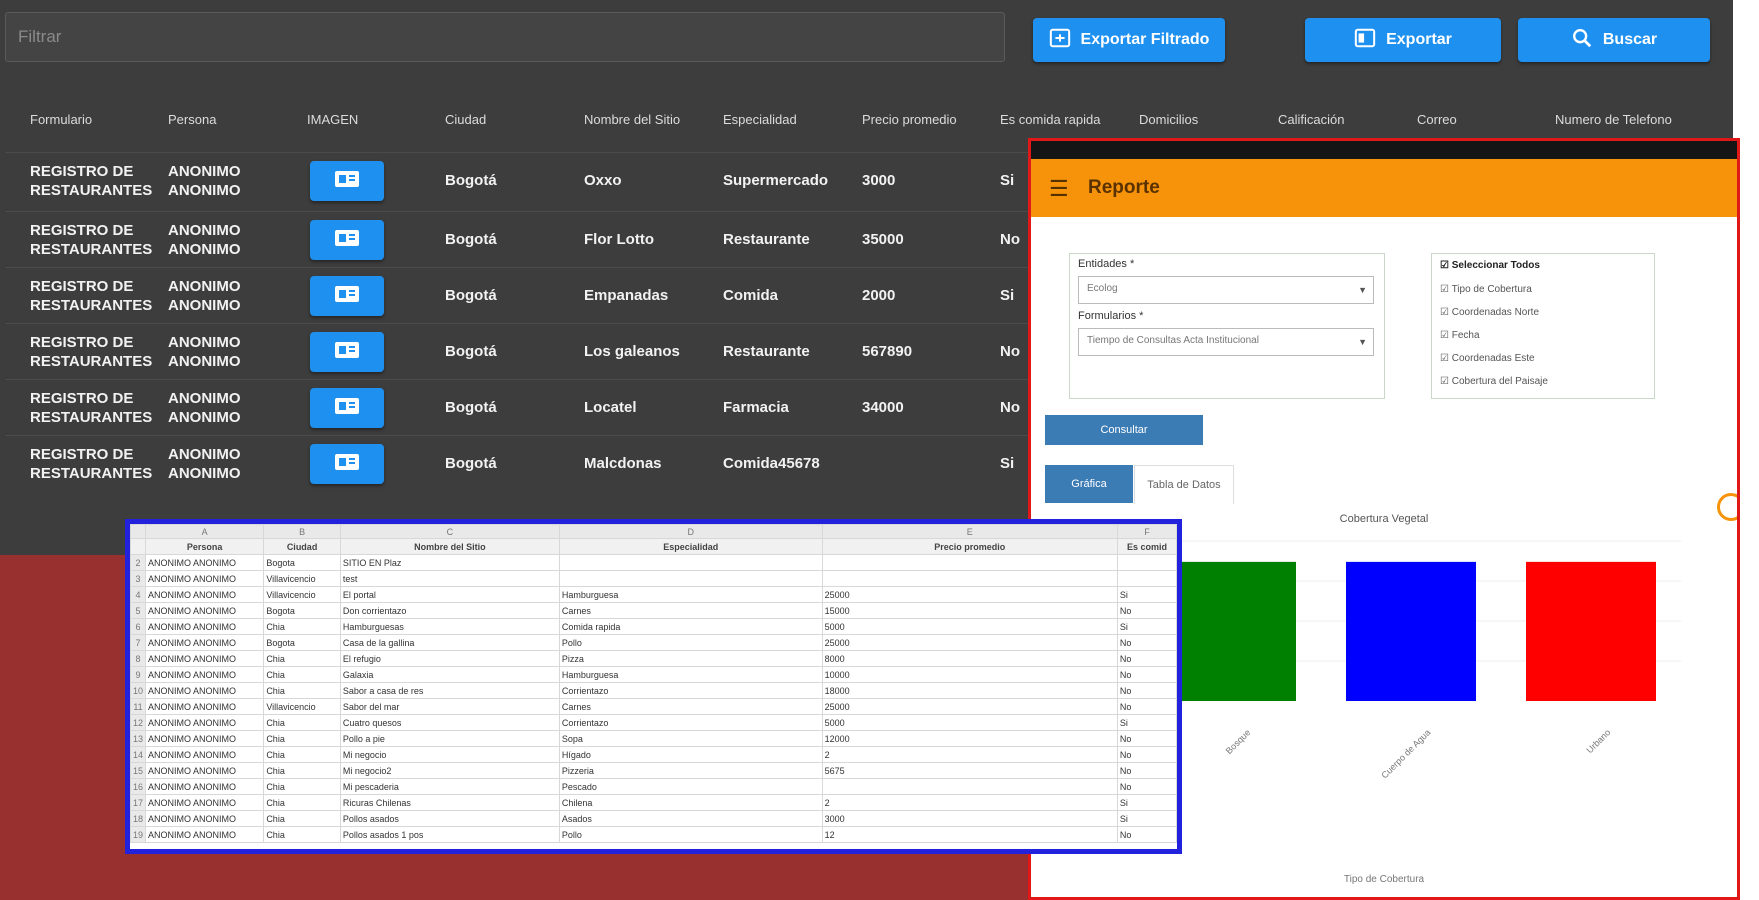 The width and height of the screenshot is (1759, 900). Describe the element at coordinates (138, 754) in the screenshot. I see `row-number: 14` at that location.